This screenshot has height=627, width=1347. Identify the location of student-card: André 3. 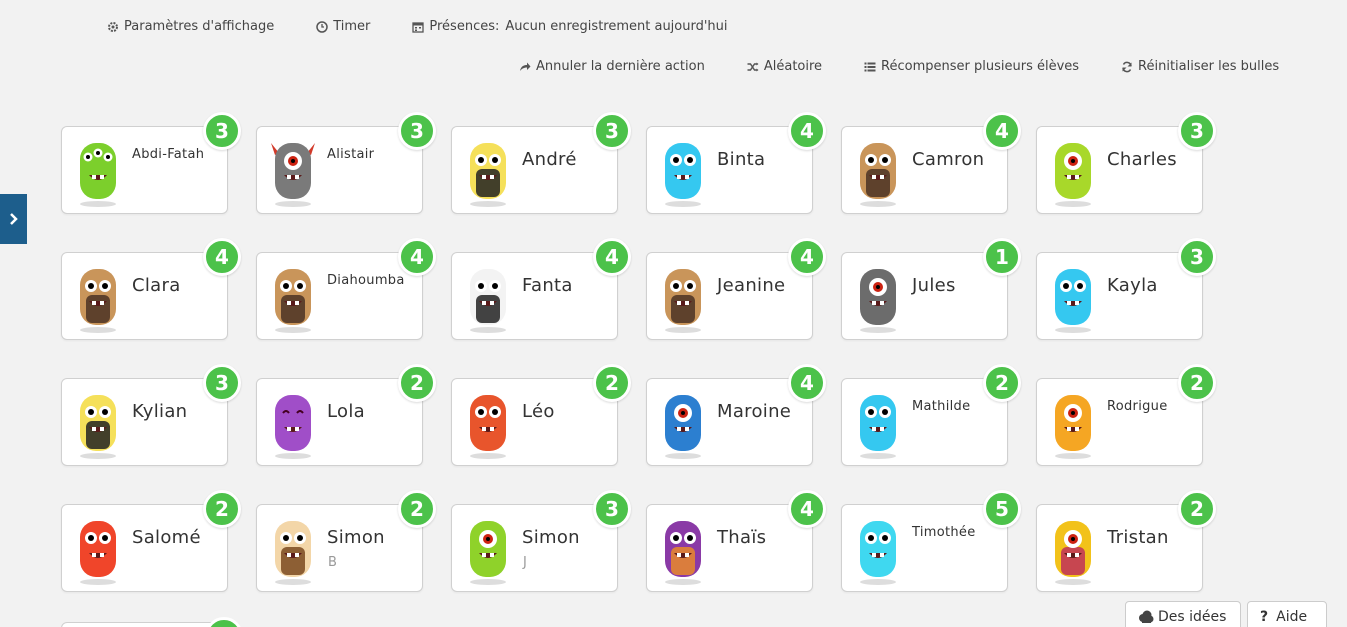
(541, 163).